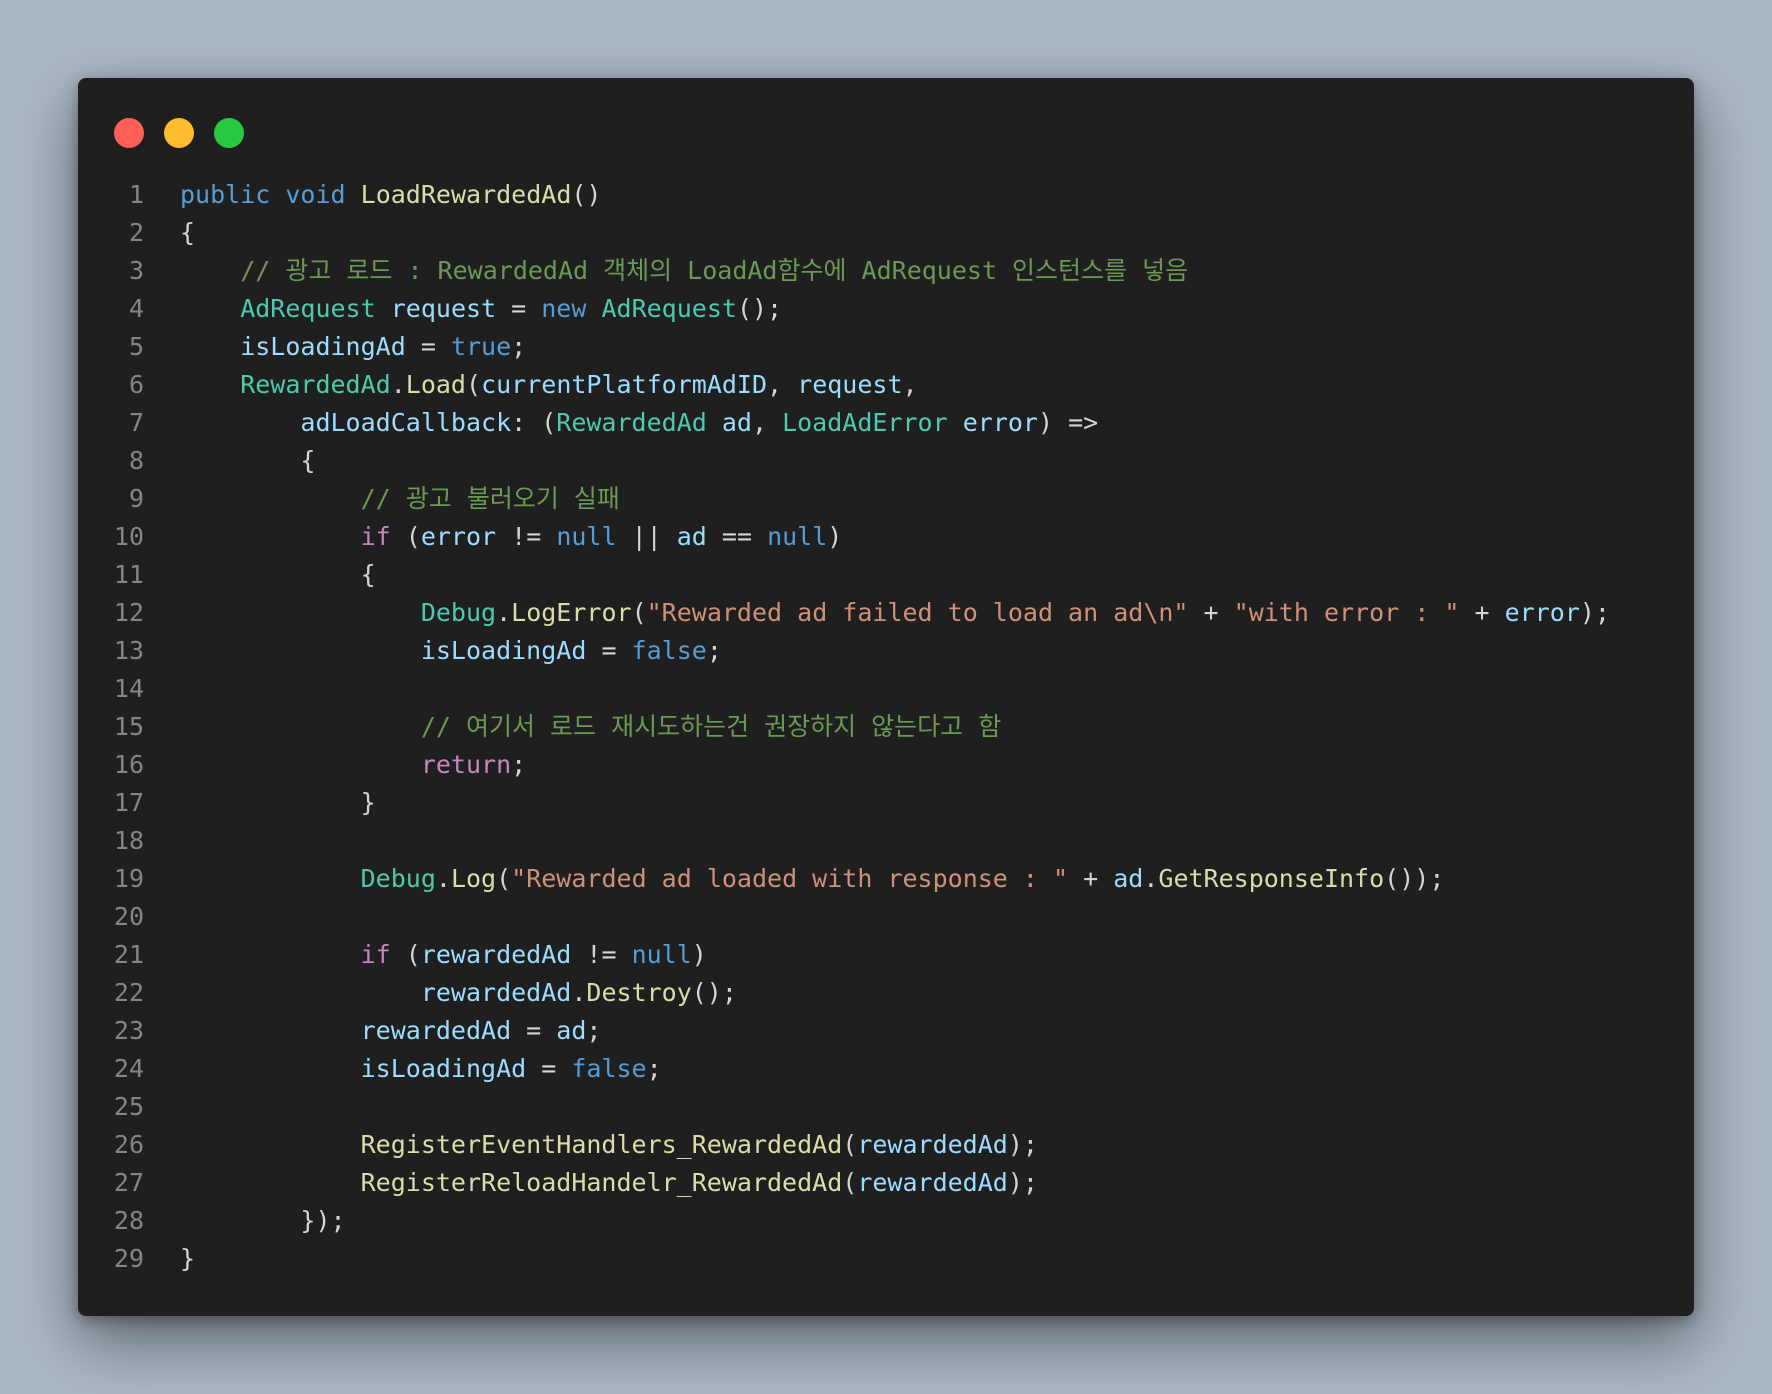 The width and height of the screenshot is (1772, 1394). I want to click on line-number: 25, so click(128, 1106).